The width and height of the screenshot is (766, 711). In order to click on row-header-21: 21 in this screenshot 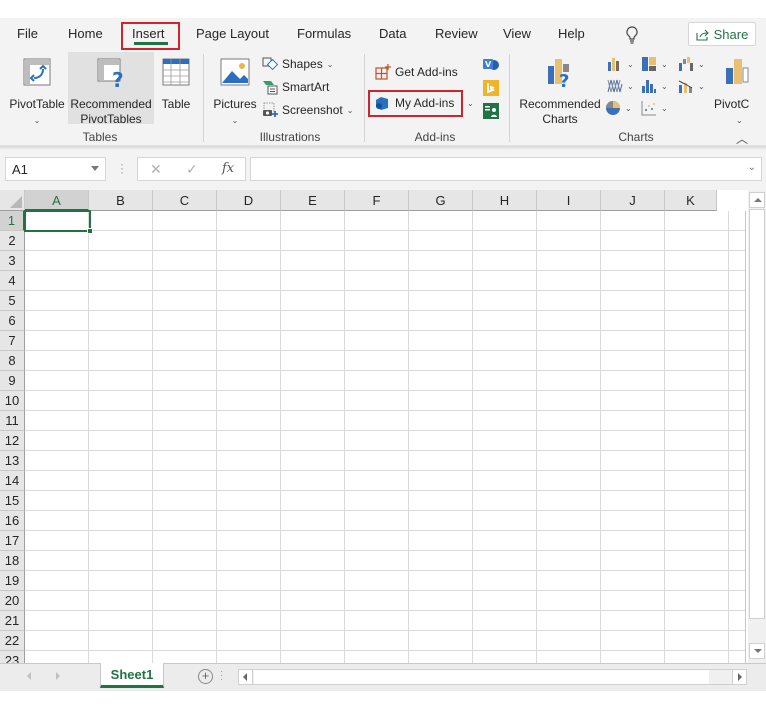, I will do `click(12, 621)`.